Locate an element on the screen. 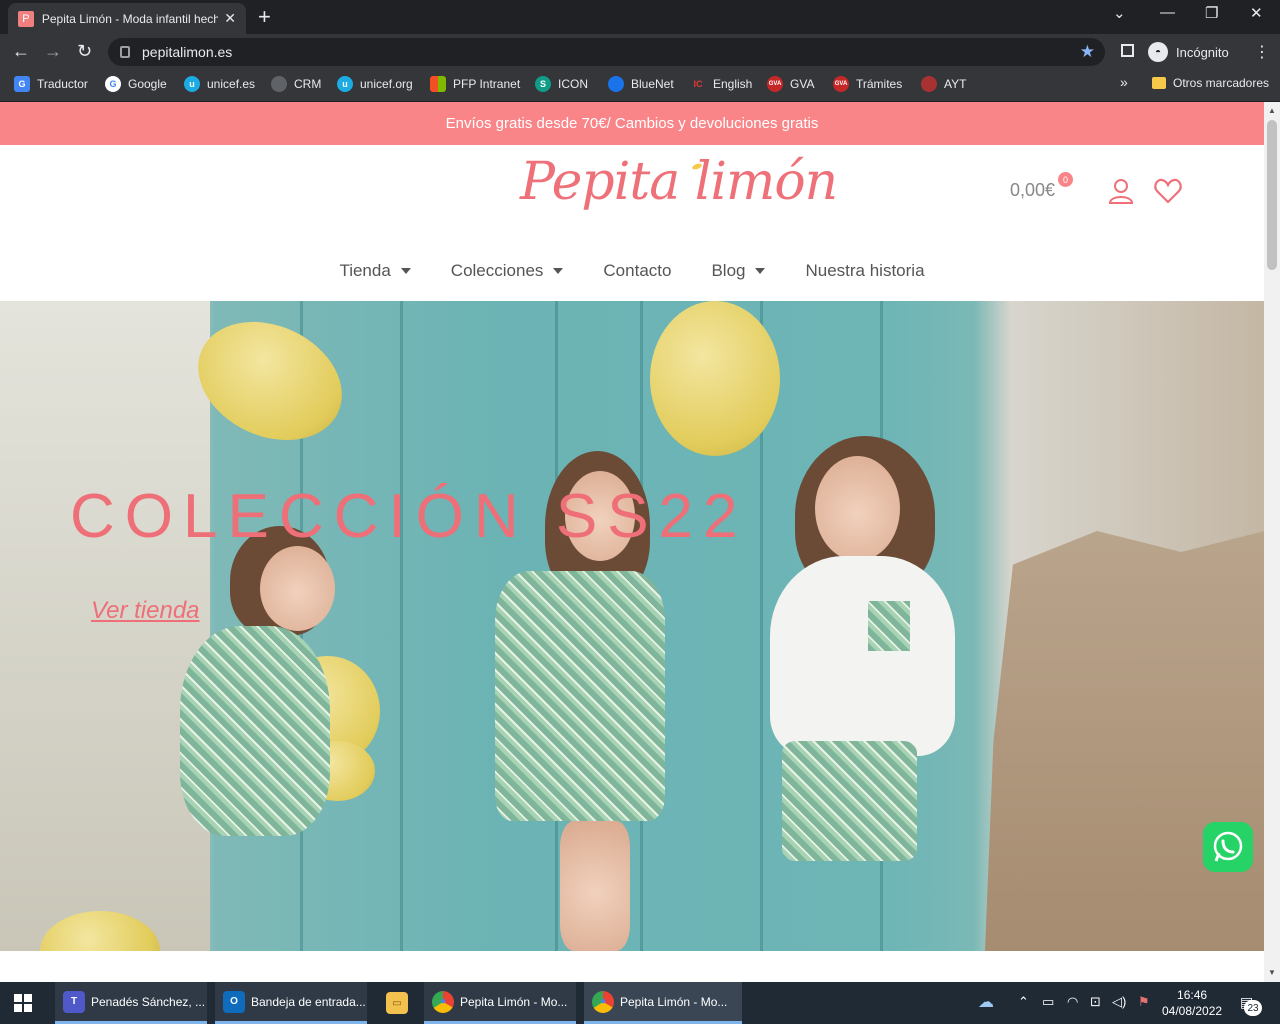  kid-shorts is located at coordinates (849, 801).